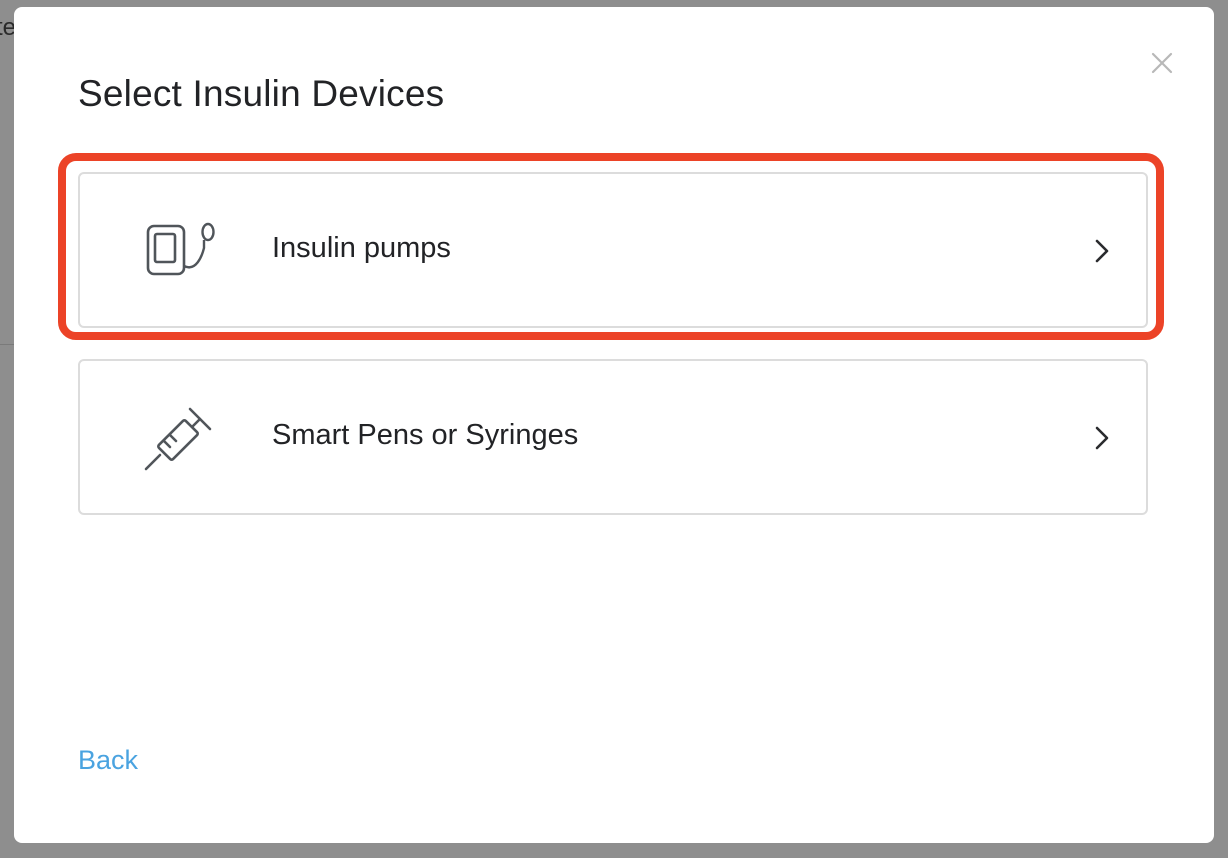 This screenshot has height=858, width=1228. I want to click on back-link: Back, so click(108, 760).